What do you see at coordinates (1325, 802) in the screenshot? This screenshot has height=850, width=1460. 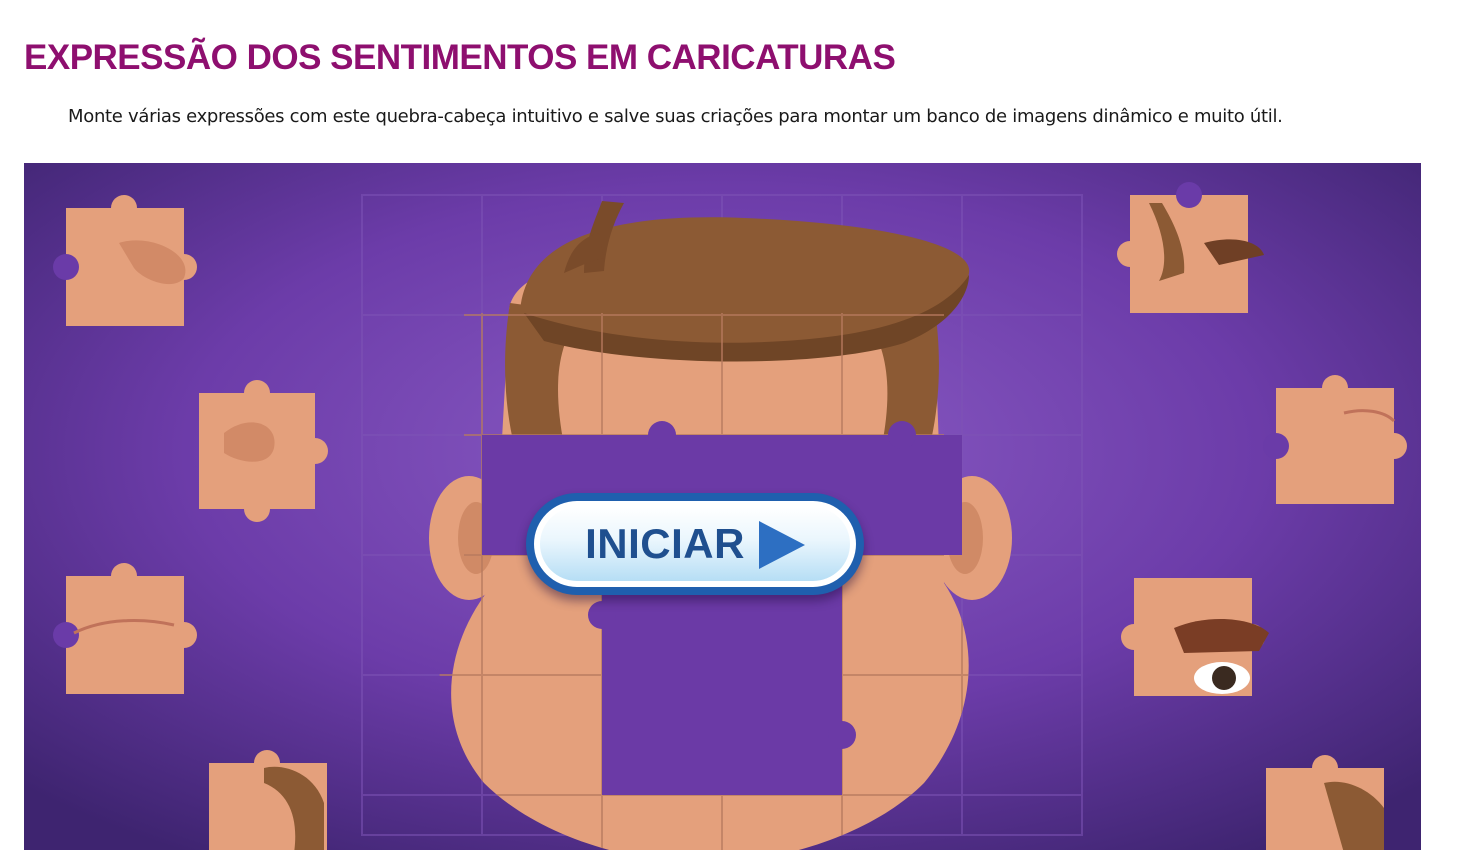 I see `loose-piece-hair-bottom-right` at bounding box center [1325, 802].